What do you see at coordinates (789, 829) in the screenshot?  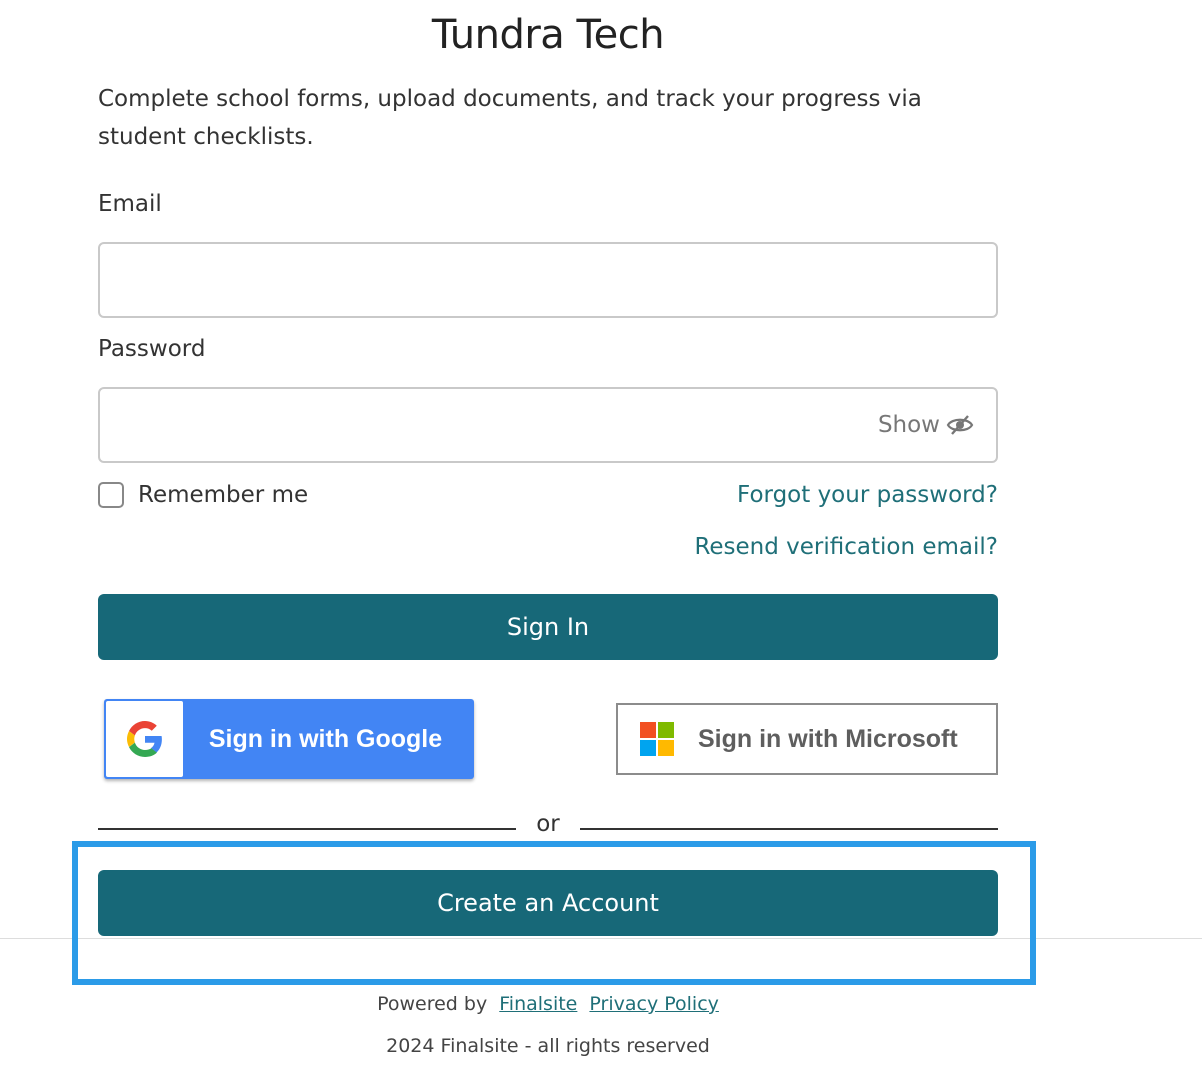 I see `divider-line-right` at bounding box center [789, 829].